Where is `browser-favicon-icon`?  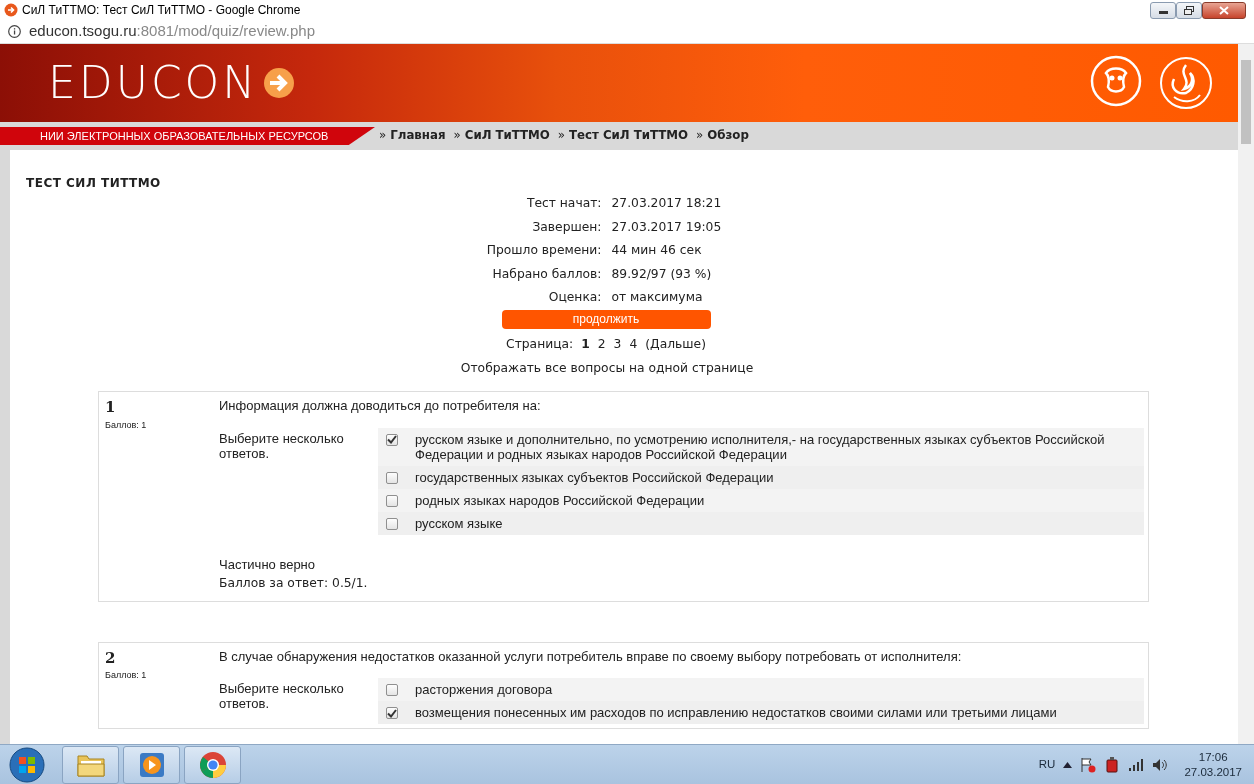
browser-favicon-icon is located at coordinates (11, 10).